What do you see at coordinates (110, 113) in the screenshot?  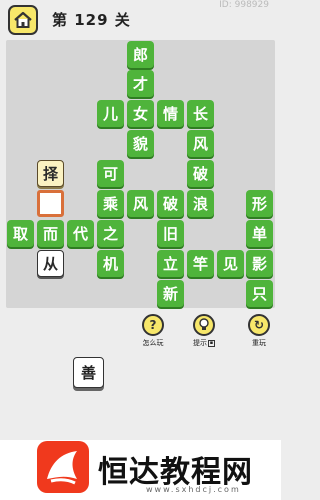 I see `board-tile: 儿` at bounding box center [110, 113].